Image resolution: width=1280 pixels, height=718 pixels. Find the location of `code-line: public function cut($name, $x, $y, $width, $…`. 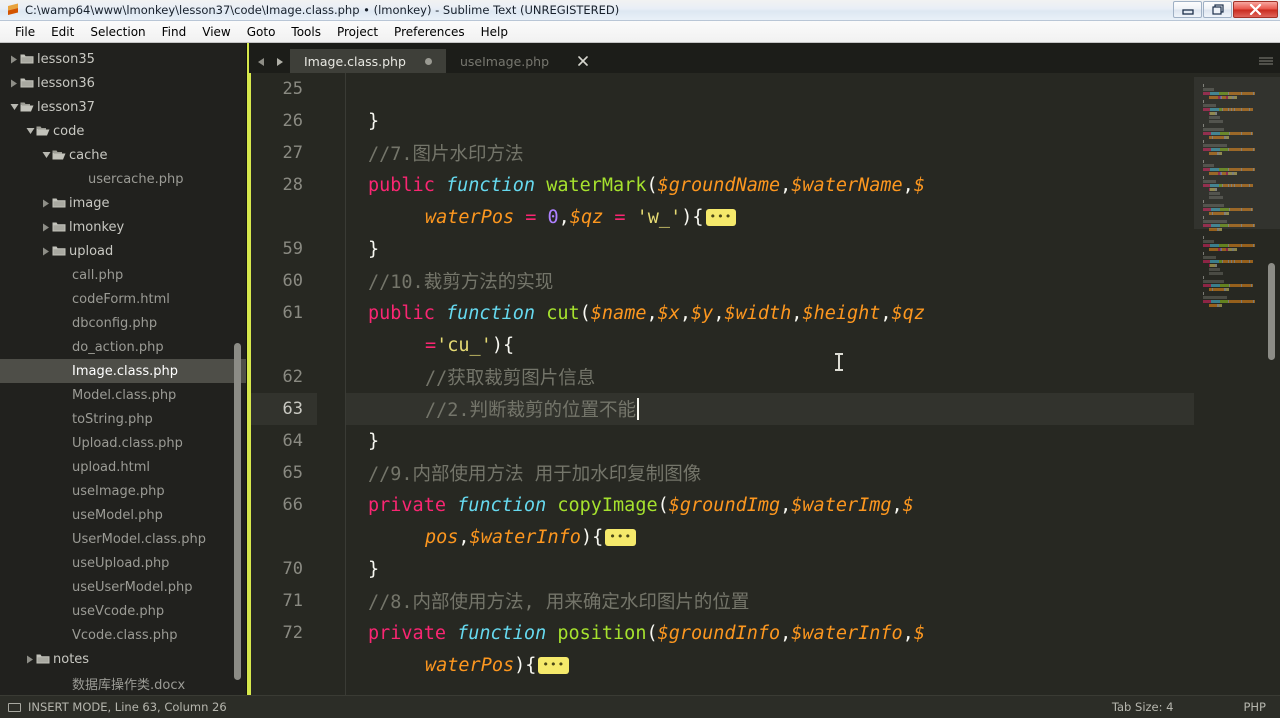

code-line: public function cut($name, $x, $y, $width, $… is located at coordinates (770, 313).